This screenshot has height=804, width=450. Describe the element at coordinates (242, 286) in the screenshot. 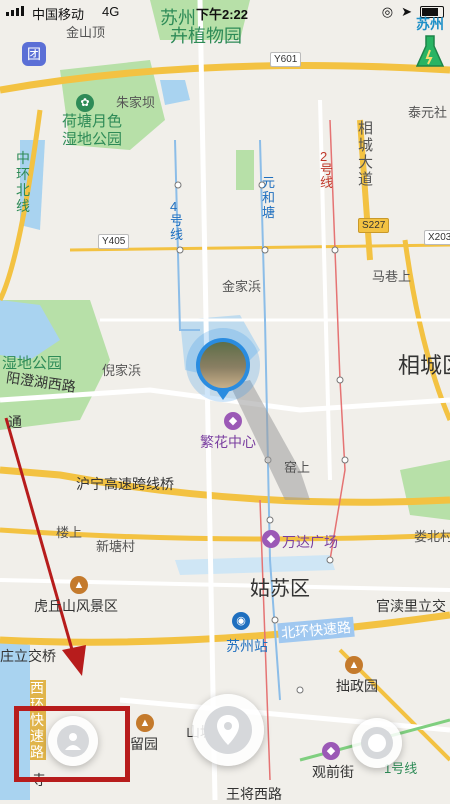

I see `map-label: 金家浜` at that location.